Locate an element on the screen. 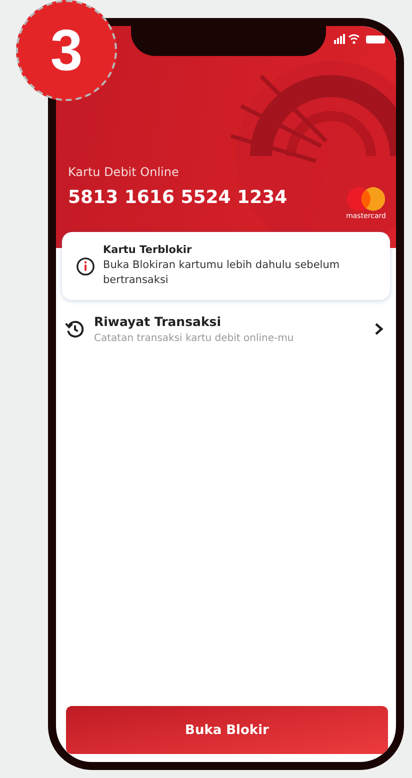 This screenshot has width=412, height=778. card-label: Kartu Debit Online is located at coordinates (123, 172).